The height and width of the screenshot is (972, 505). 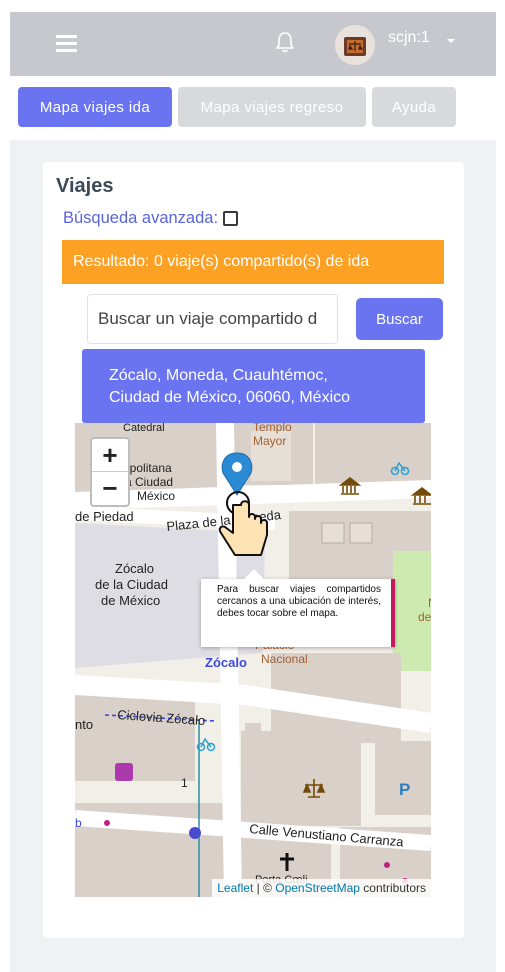 What do you see at coordinates (429, 603) in the screenshot?
I see `map-label-n: N` at bounding box center [429, 603].